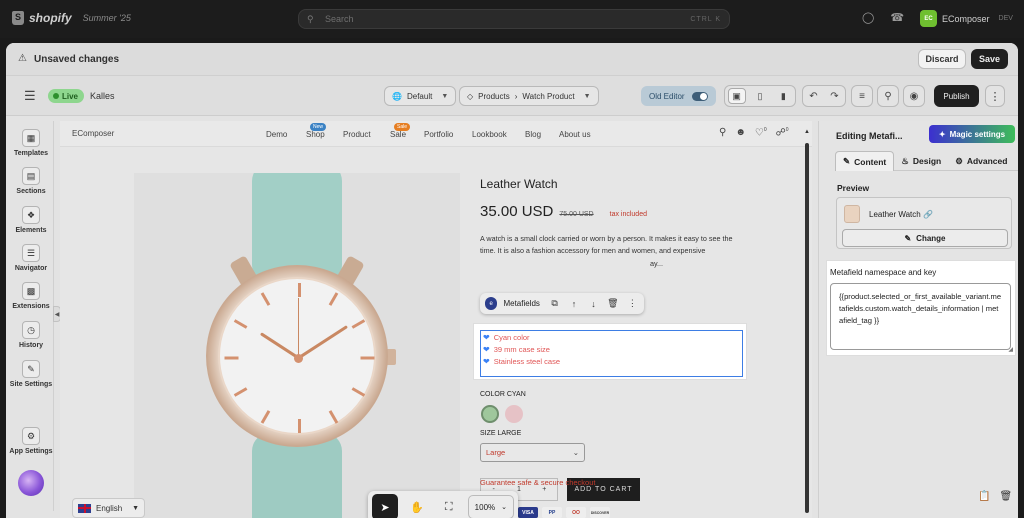 This screenshot has width=1024, height=518. I want to click on swatch-pink, so click(514, 414).